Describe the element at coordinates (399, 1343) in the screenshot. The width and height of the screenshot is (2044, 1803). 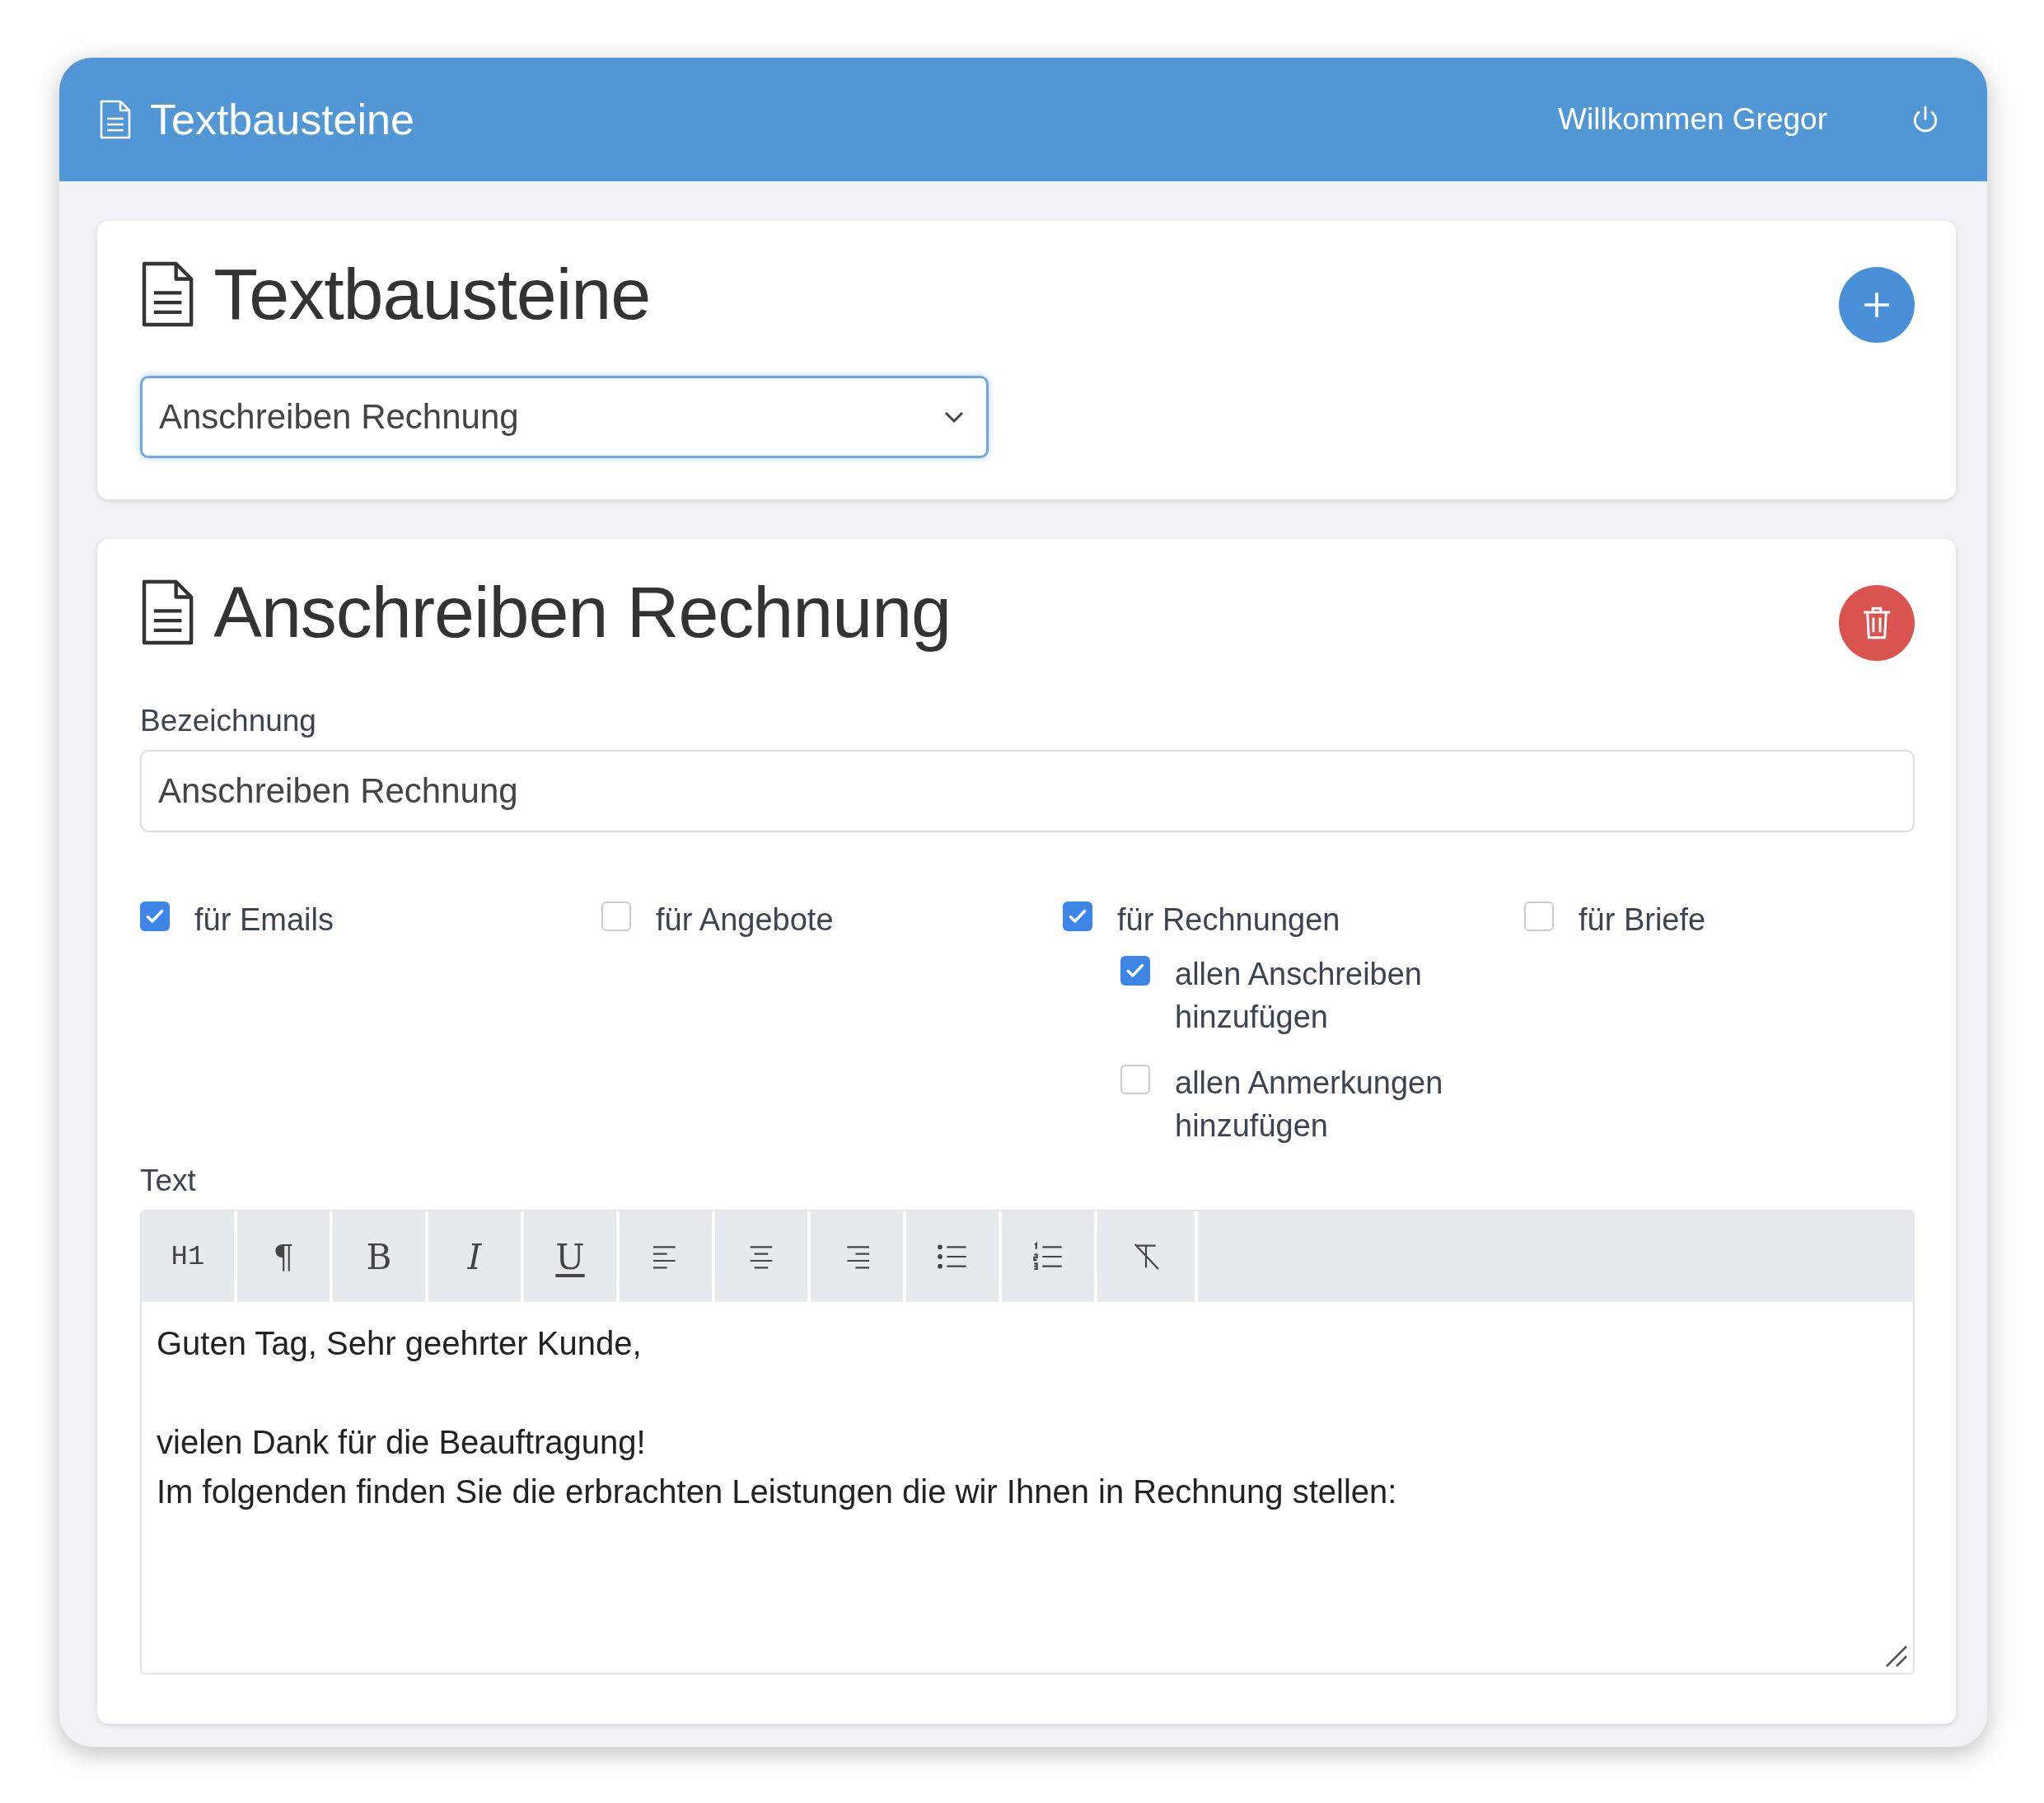
I see `editor-text-line: Guten Tag, Sehr geehrter Kunde,` at that location.